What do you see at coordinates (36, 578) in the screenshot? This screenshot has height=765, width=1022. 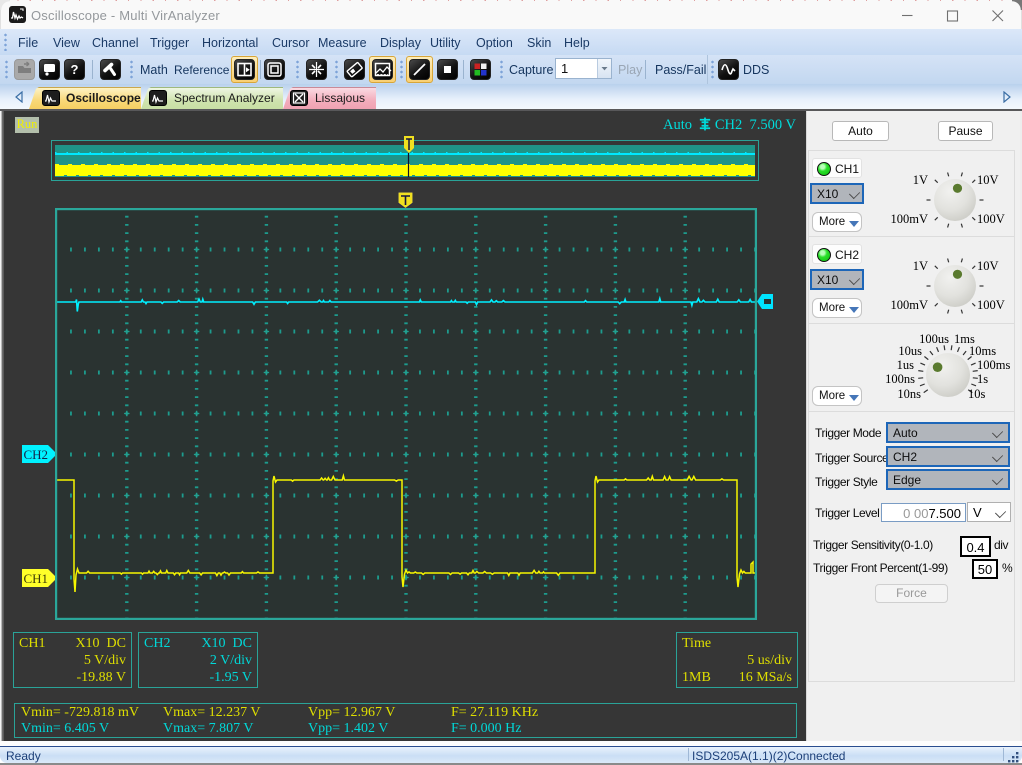 I see `svg-text: CH1` at bounding box center [36, 578].